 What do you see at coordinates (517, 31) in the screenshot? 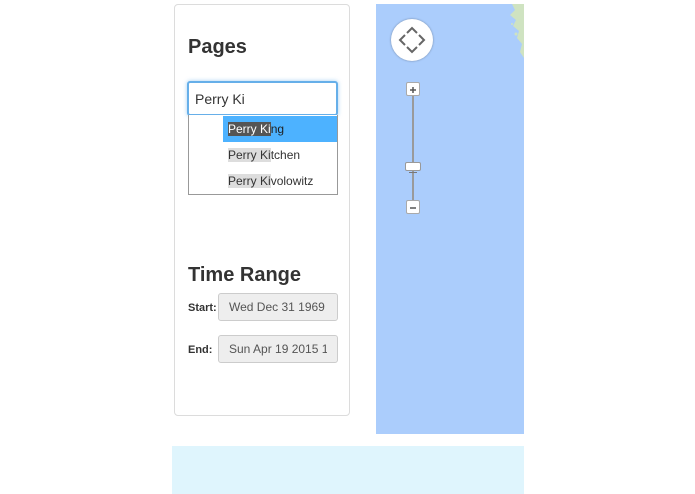
I see `map-land` at bounding box center [517, 31].